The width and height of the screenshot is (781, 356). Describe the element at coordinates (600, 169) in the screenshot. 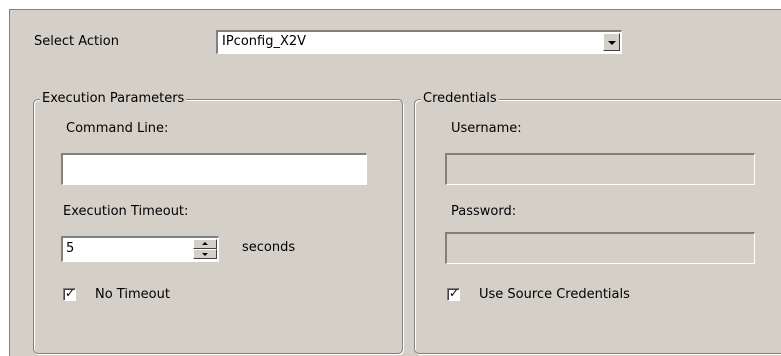

I see `username-input` at that location.